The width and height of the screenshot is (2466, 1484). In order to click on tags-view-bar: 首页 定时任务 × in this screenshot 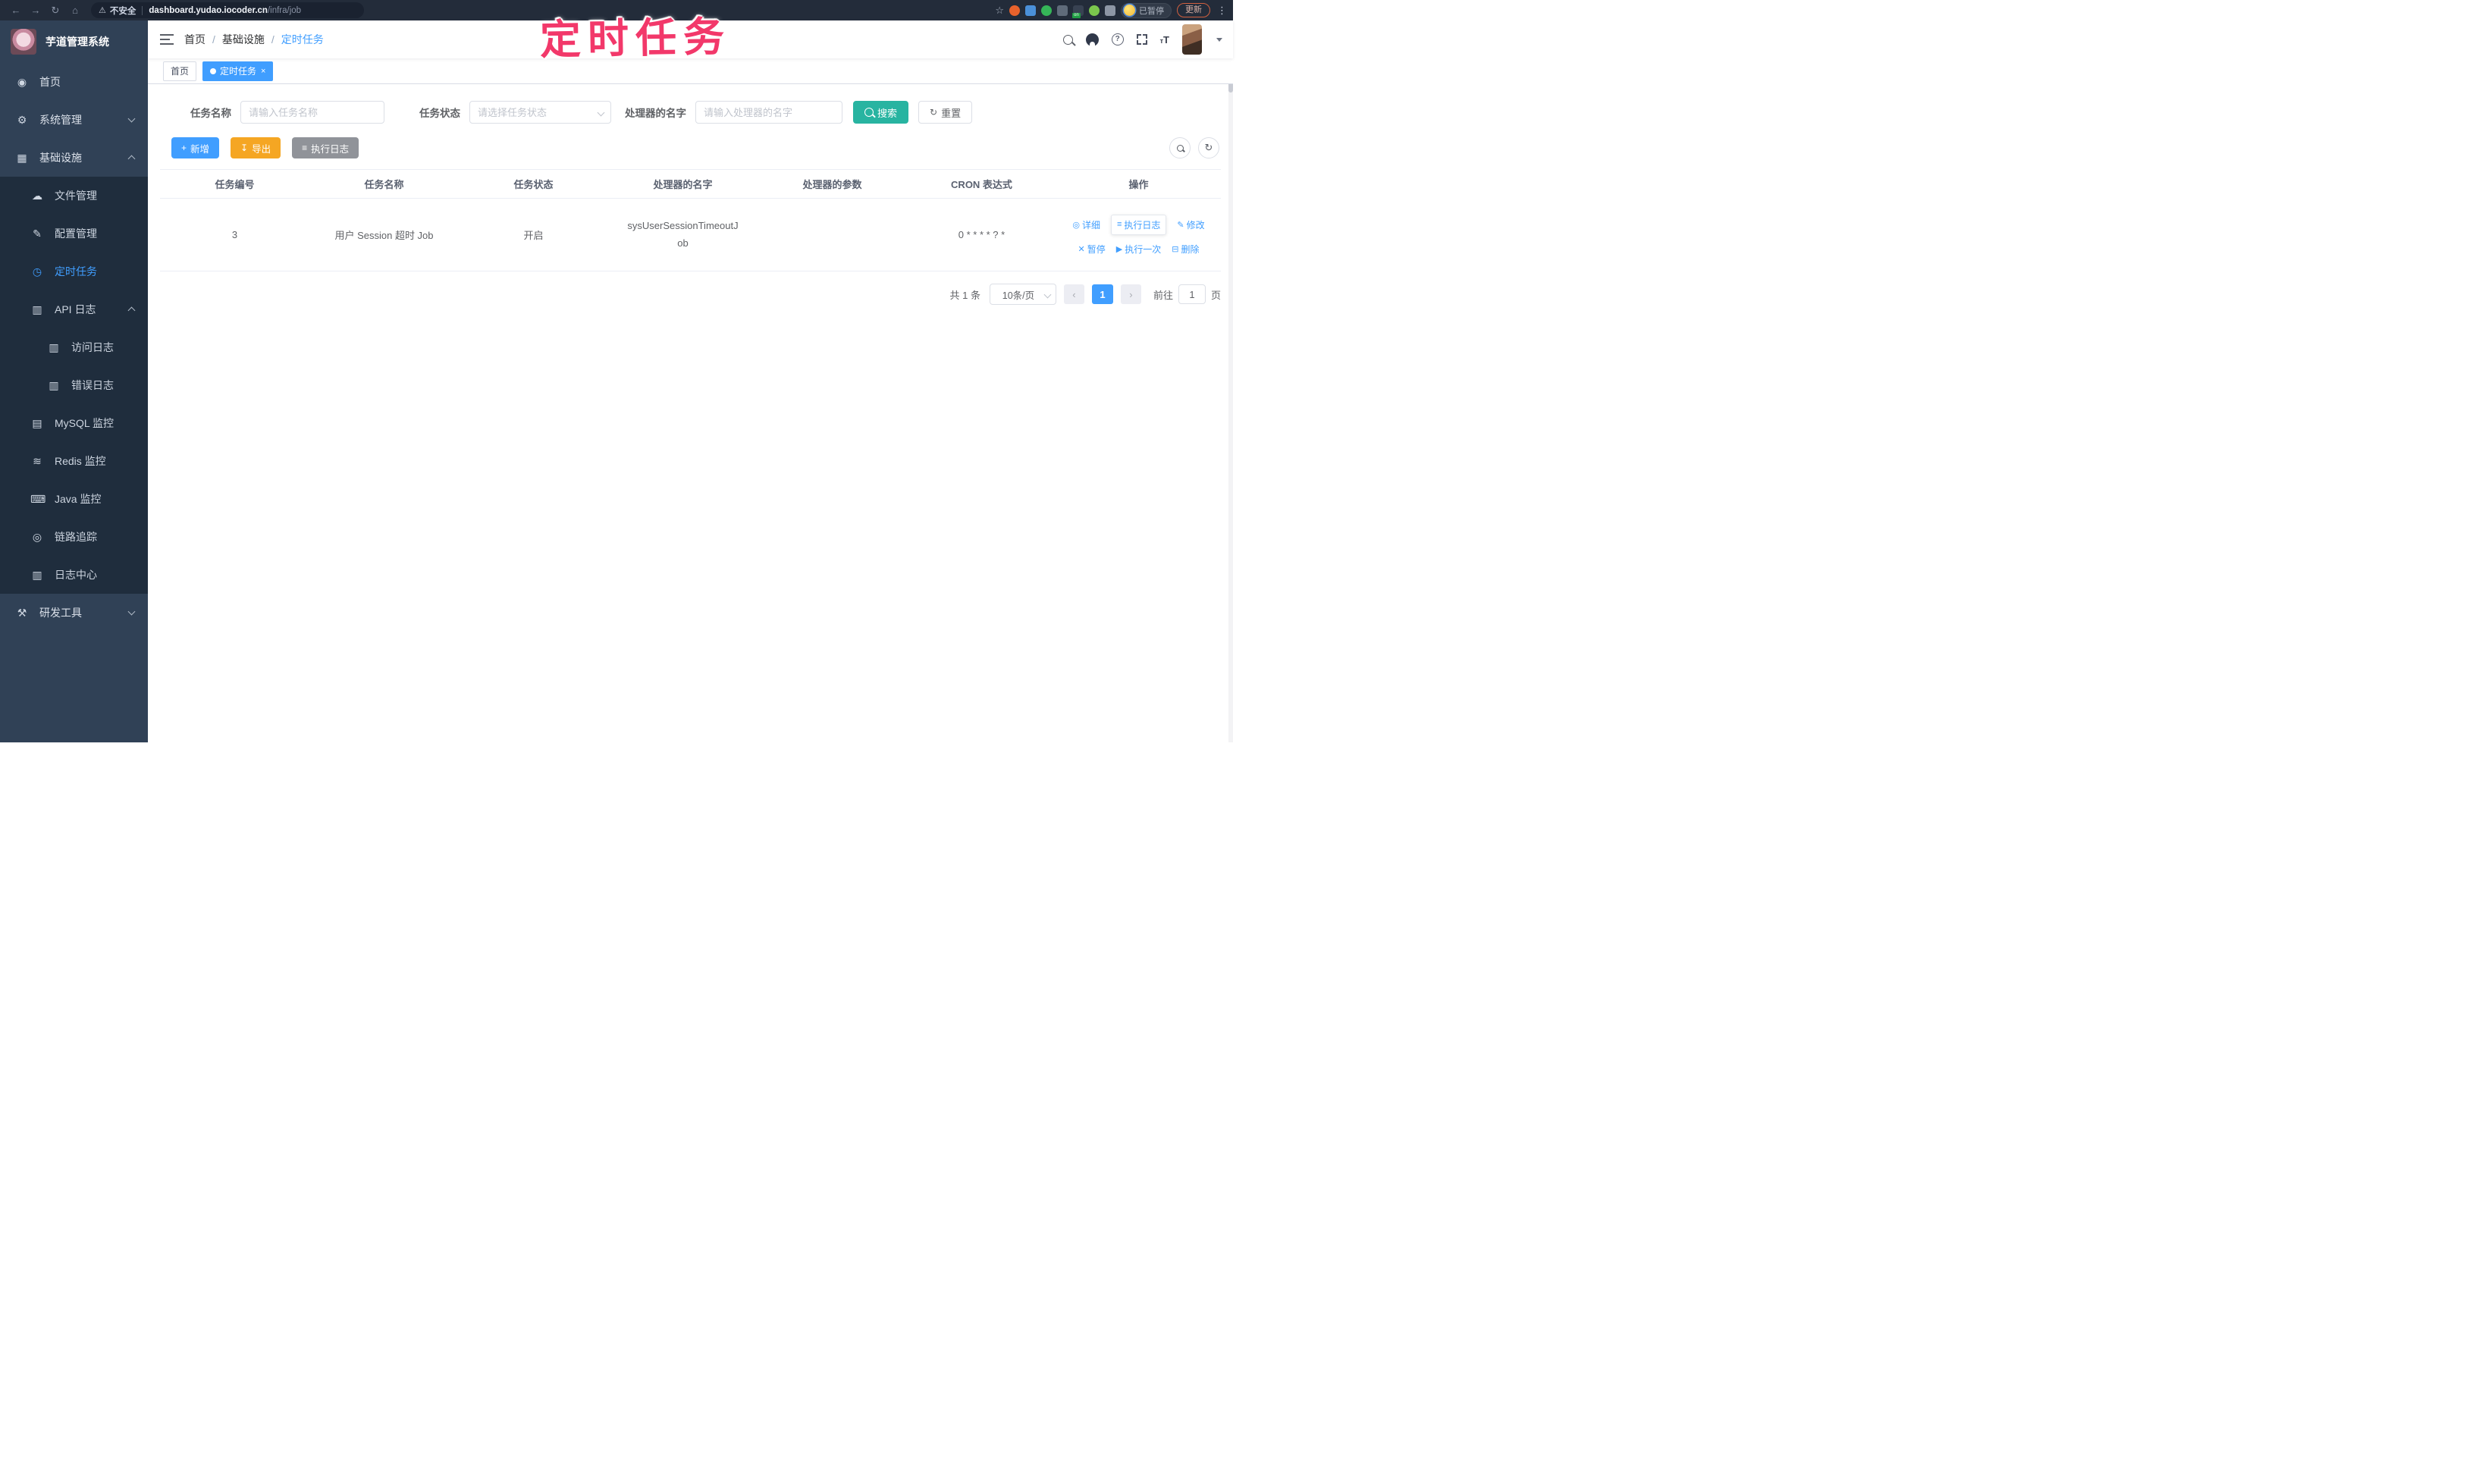, I will do `click(690, 71)`.